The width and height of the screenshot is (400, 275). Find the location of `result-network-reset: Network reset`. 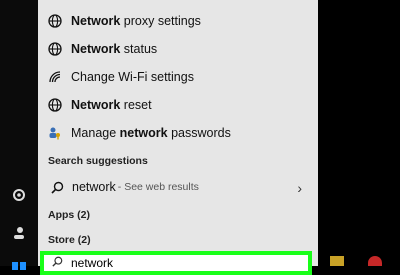

result-network-reset: Network reset is located at coordinates (99, 105).